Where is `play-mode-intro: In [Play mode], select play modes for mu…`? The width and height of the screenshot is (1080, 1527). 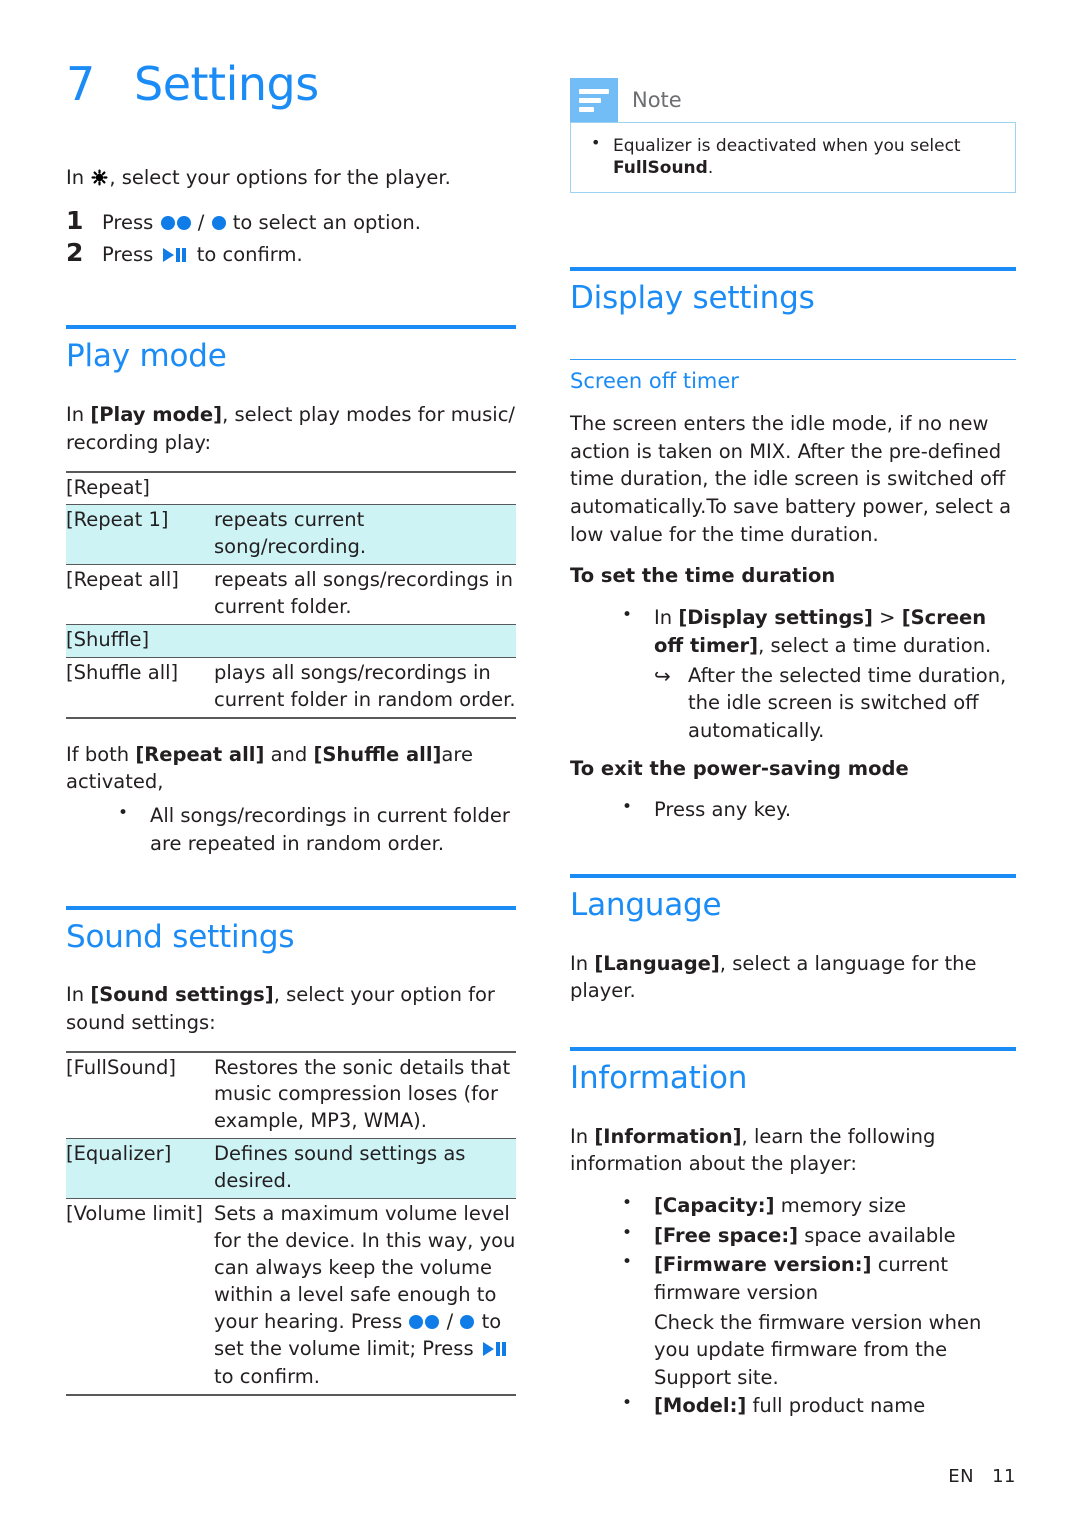
play-mode-intro: In [Play mode], select play modes for mu… is located at coordinates (291, 428).